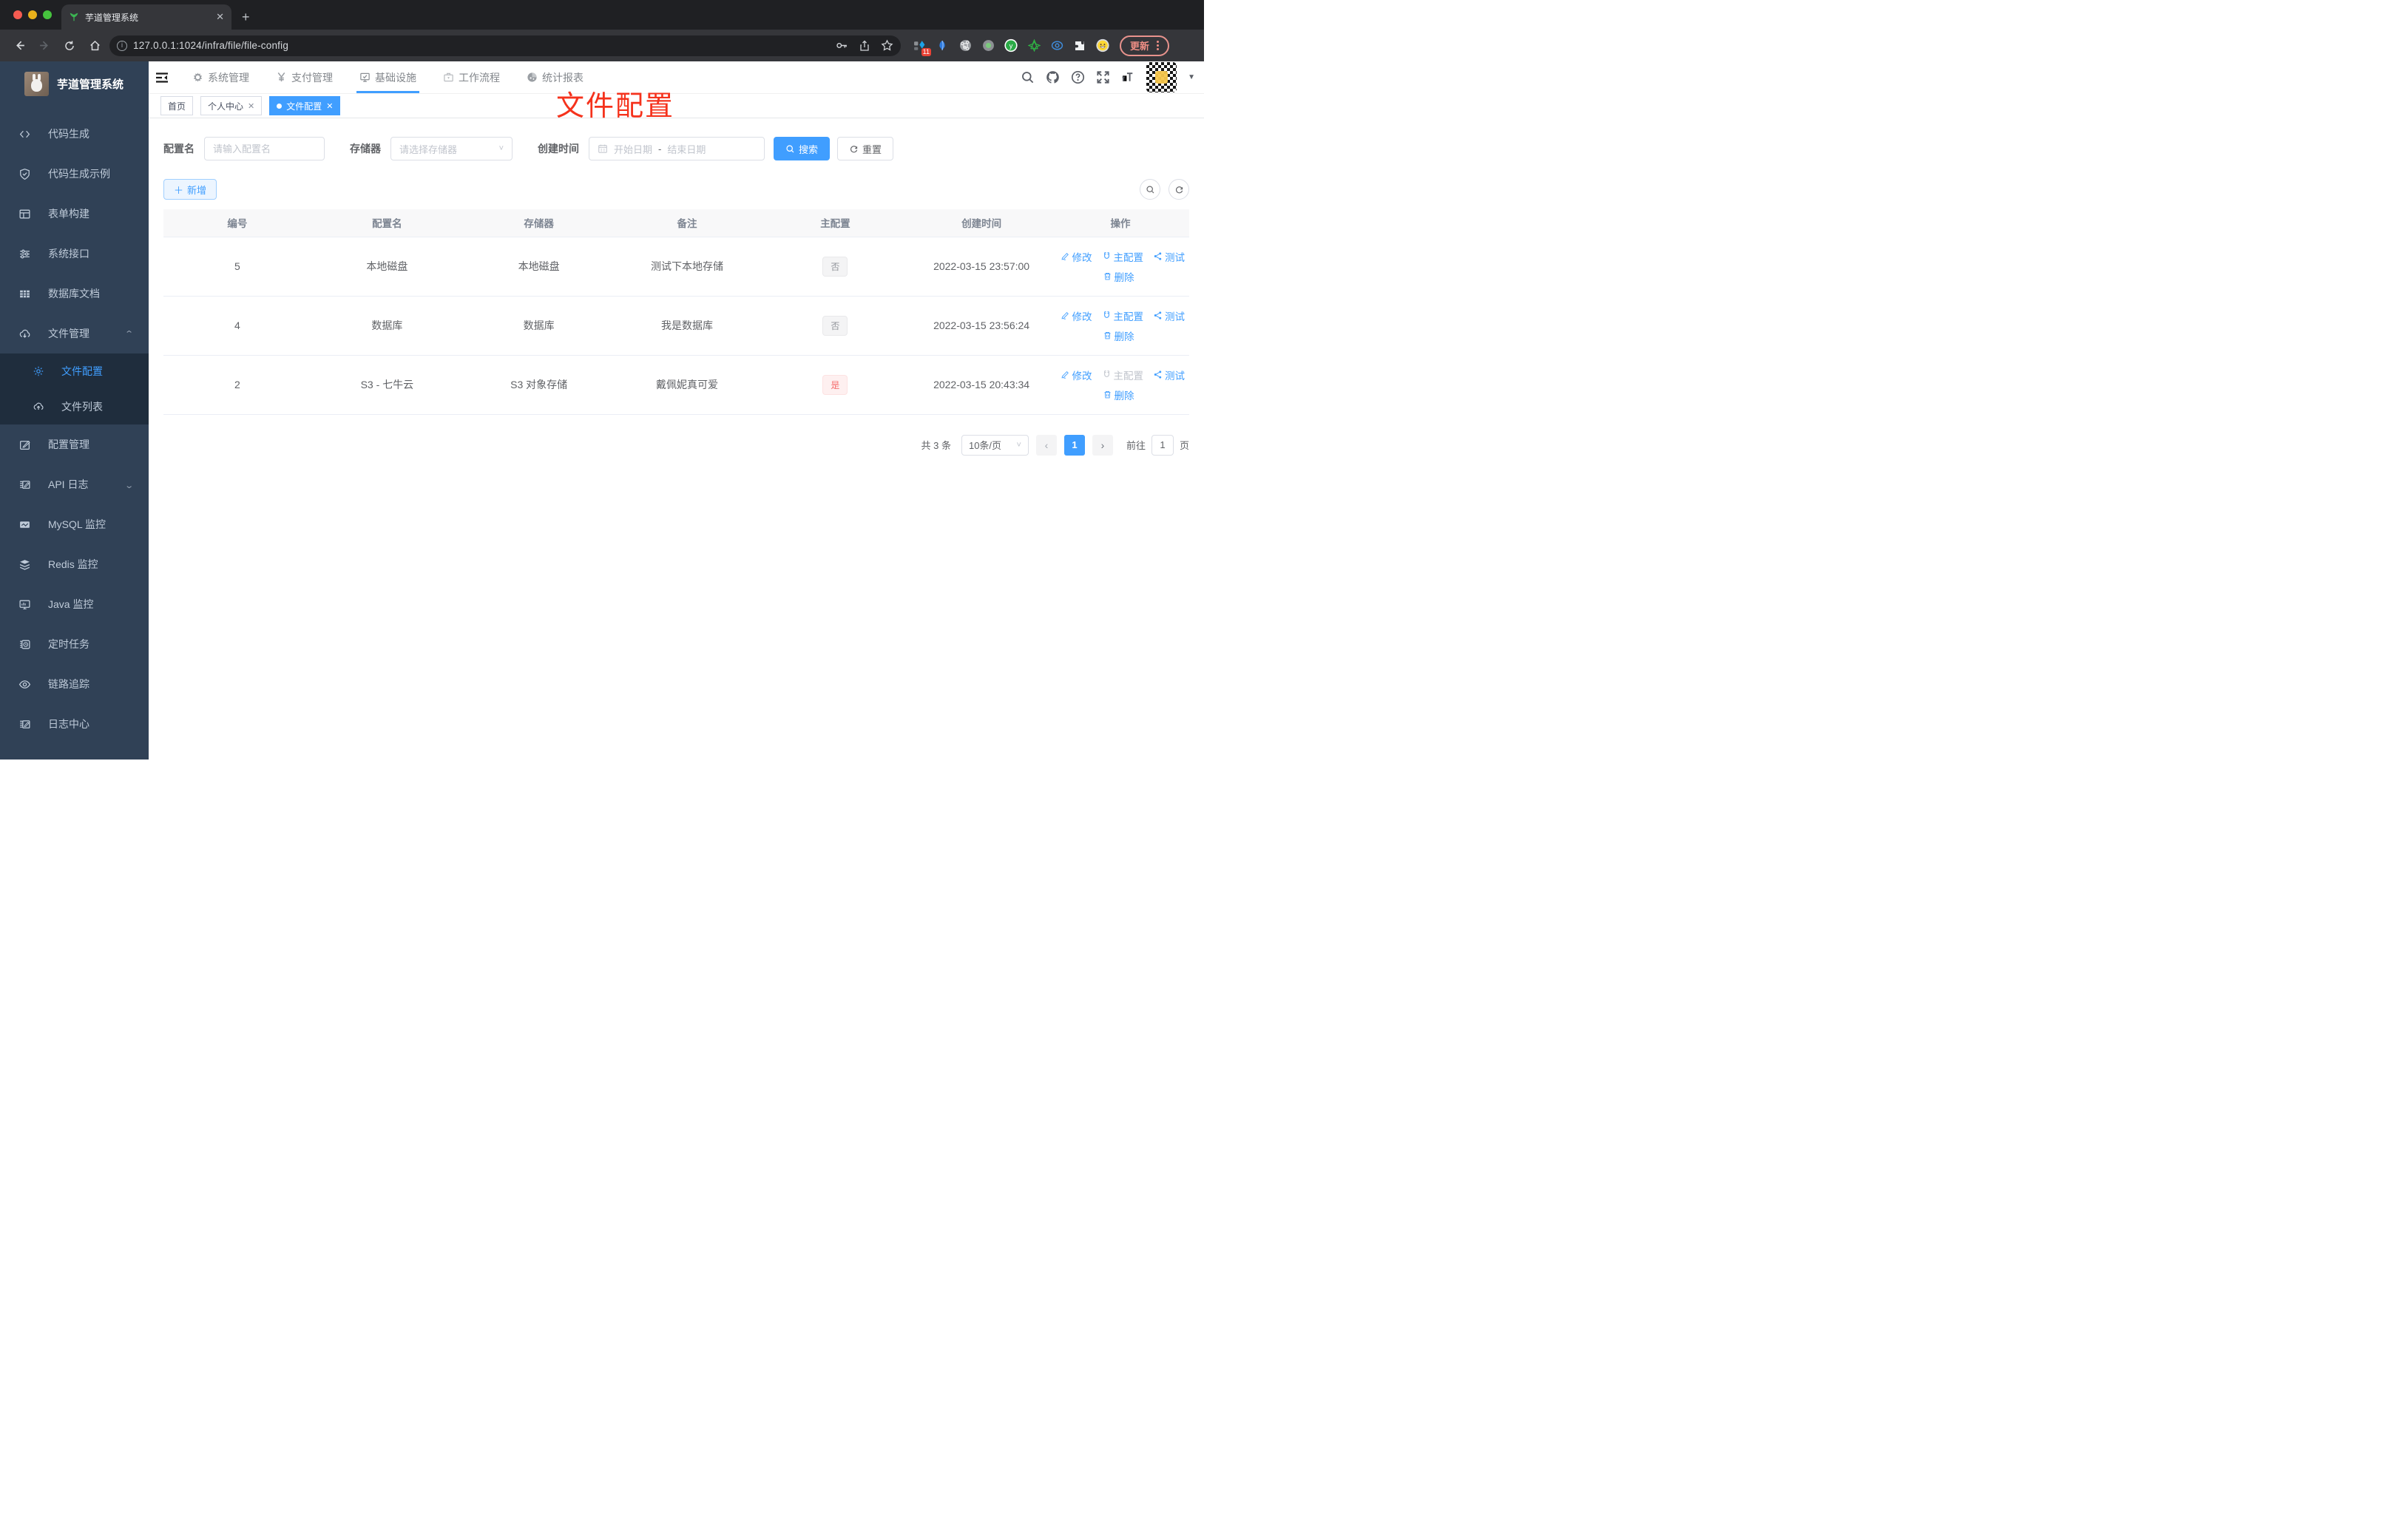 This screenshot has width=2408, height=1519. What do you see at coordinates (602, 148) in the screenshot?
I see `calendar-icon` at bounding box center [602, 148].